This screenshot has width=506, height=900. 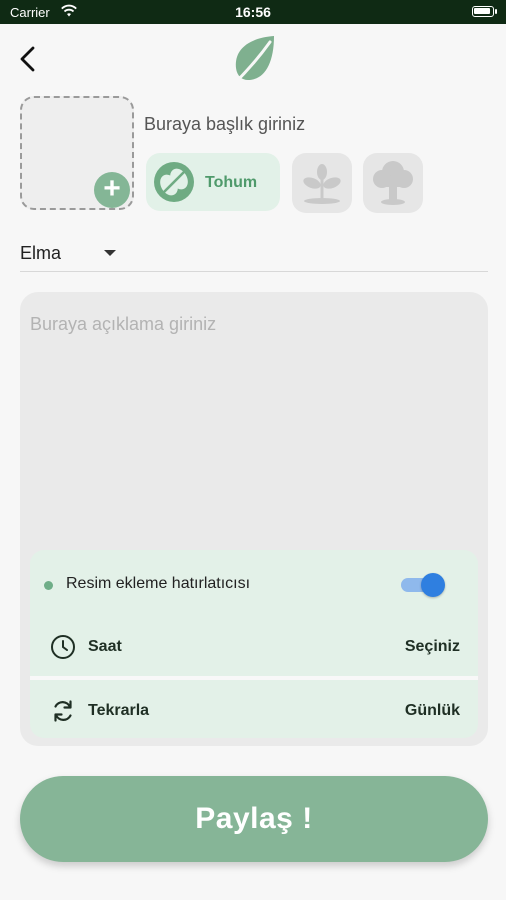 I want to click on time-value: Seçiniz, so click(x=432, y=646).